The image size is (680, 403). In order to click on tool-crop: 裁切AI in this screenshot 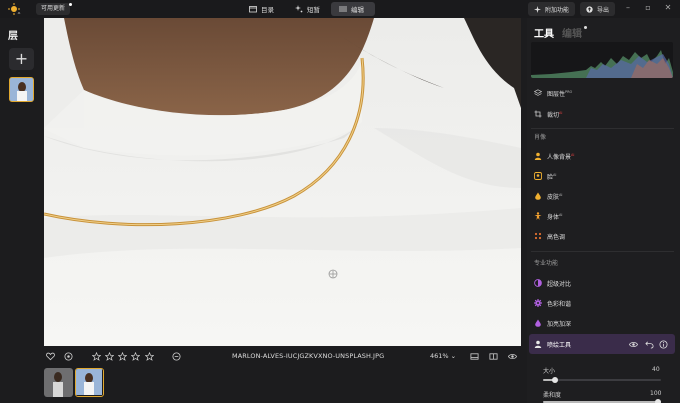, I will do `click(548, 114)`.